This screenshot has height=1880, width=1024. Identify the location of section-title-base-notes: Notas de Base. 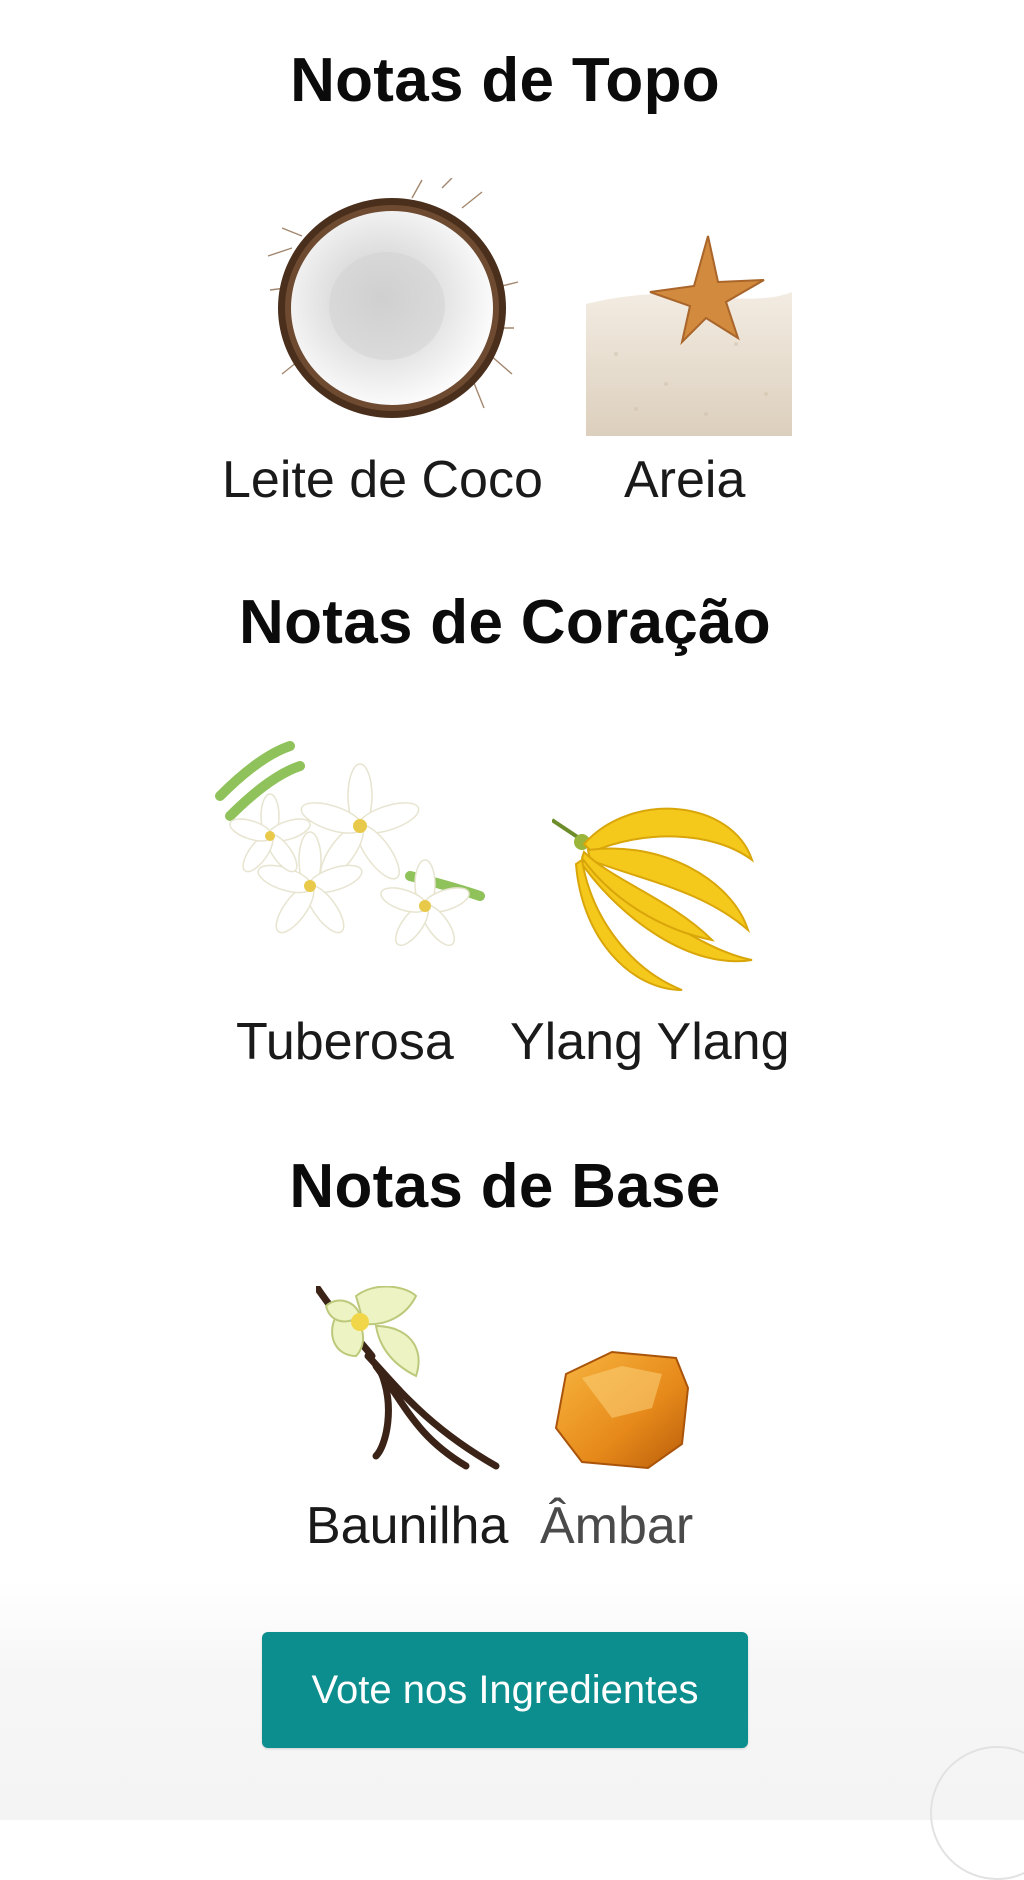
(505, 1186).